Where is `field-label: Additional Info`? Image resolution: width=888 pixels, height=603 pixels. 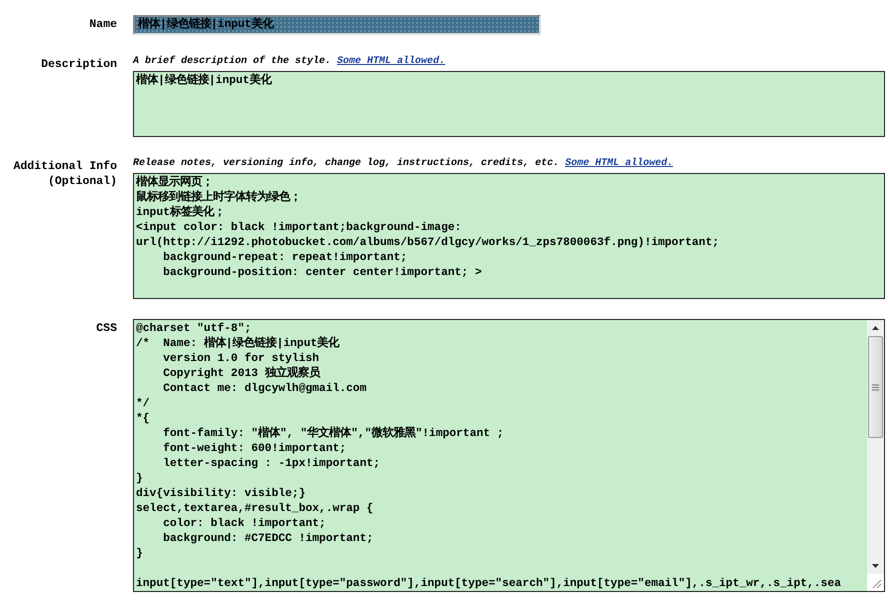 field-label: Additional Info is located at coordinates (65, 166).